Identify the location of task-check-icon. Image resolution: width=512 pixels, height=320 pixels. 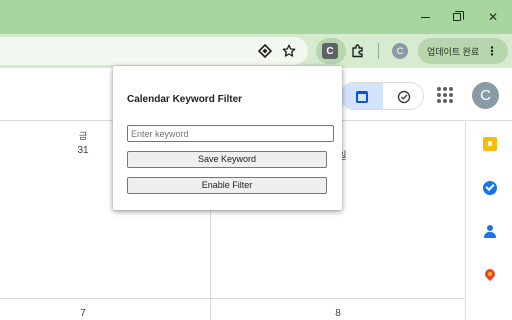
(404, 97).